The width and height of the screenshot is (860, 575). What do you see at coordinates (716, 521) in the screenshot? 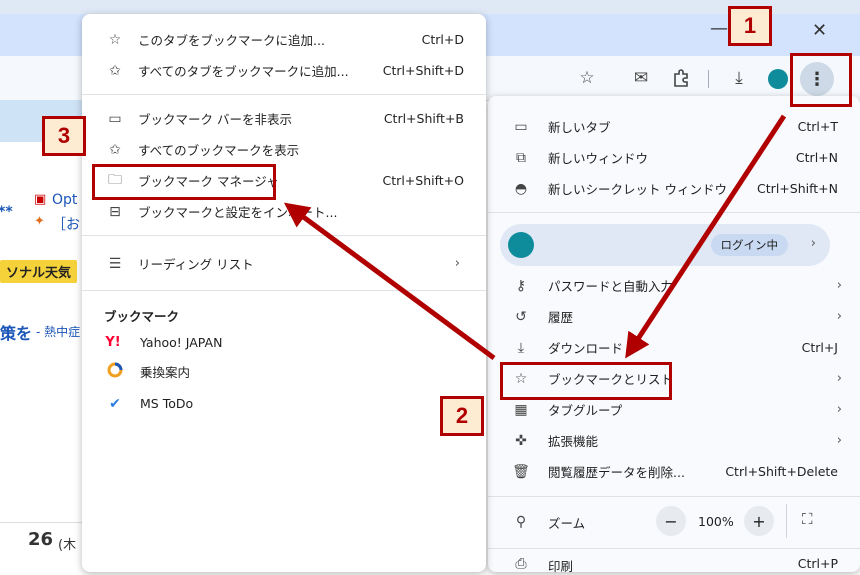
I see `zoom-value: 100%` at bounding box center [716, 521].